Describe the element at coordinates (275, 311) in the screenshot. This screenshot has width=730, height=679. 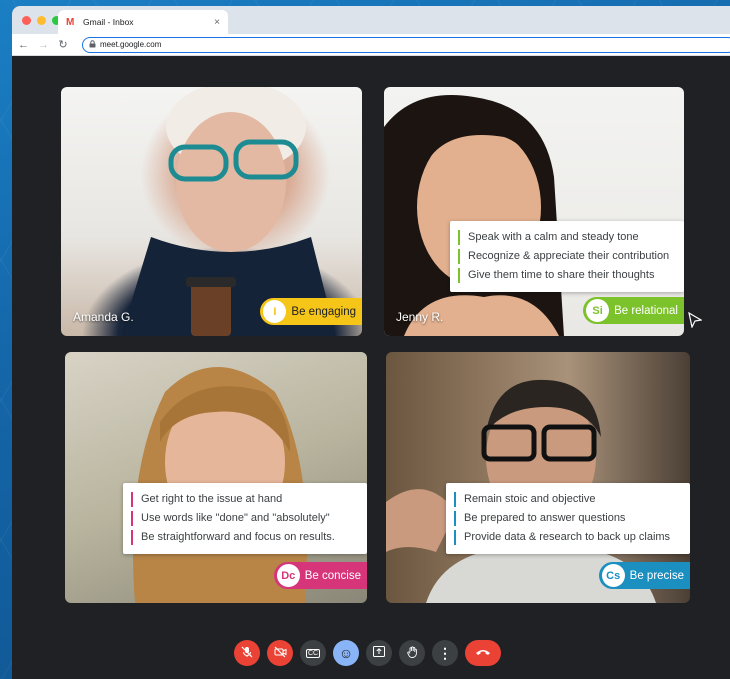
I see `badge-initials: I` at that location.